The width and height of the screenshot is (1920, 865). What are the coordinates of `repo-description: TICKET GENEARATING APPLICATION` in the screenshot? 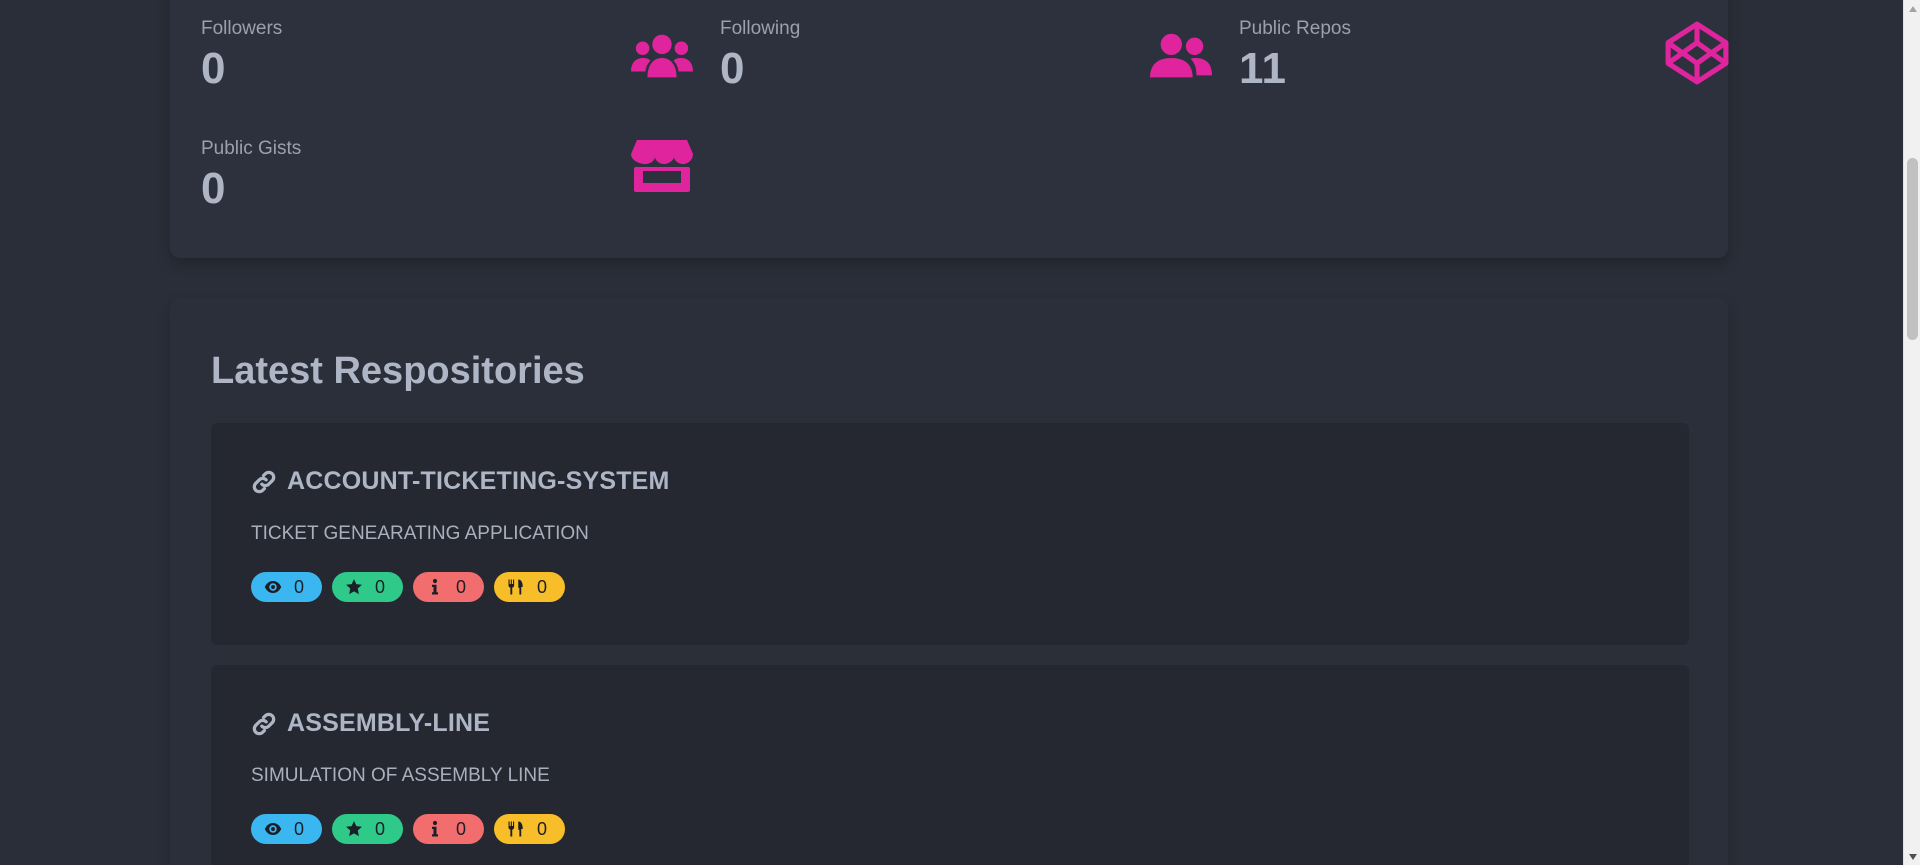 It's located at (420, 533).